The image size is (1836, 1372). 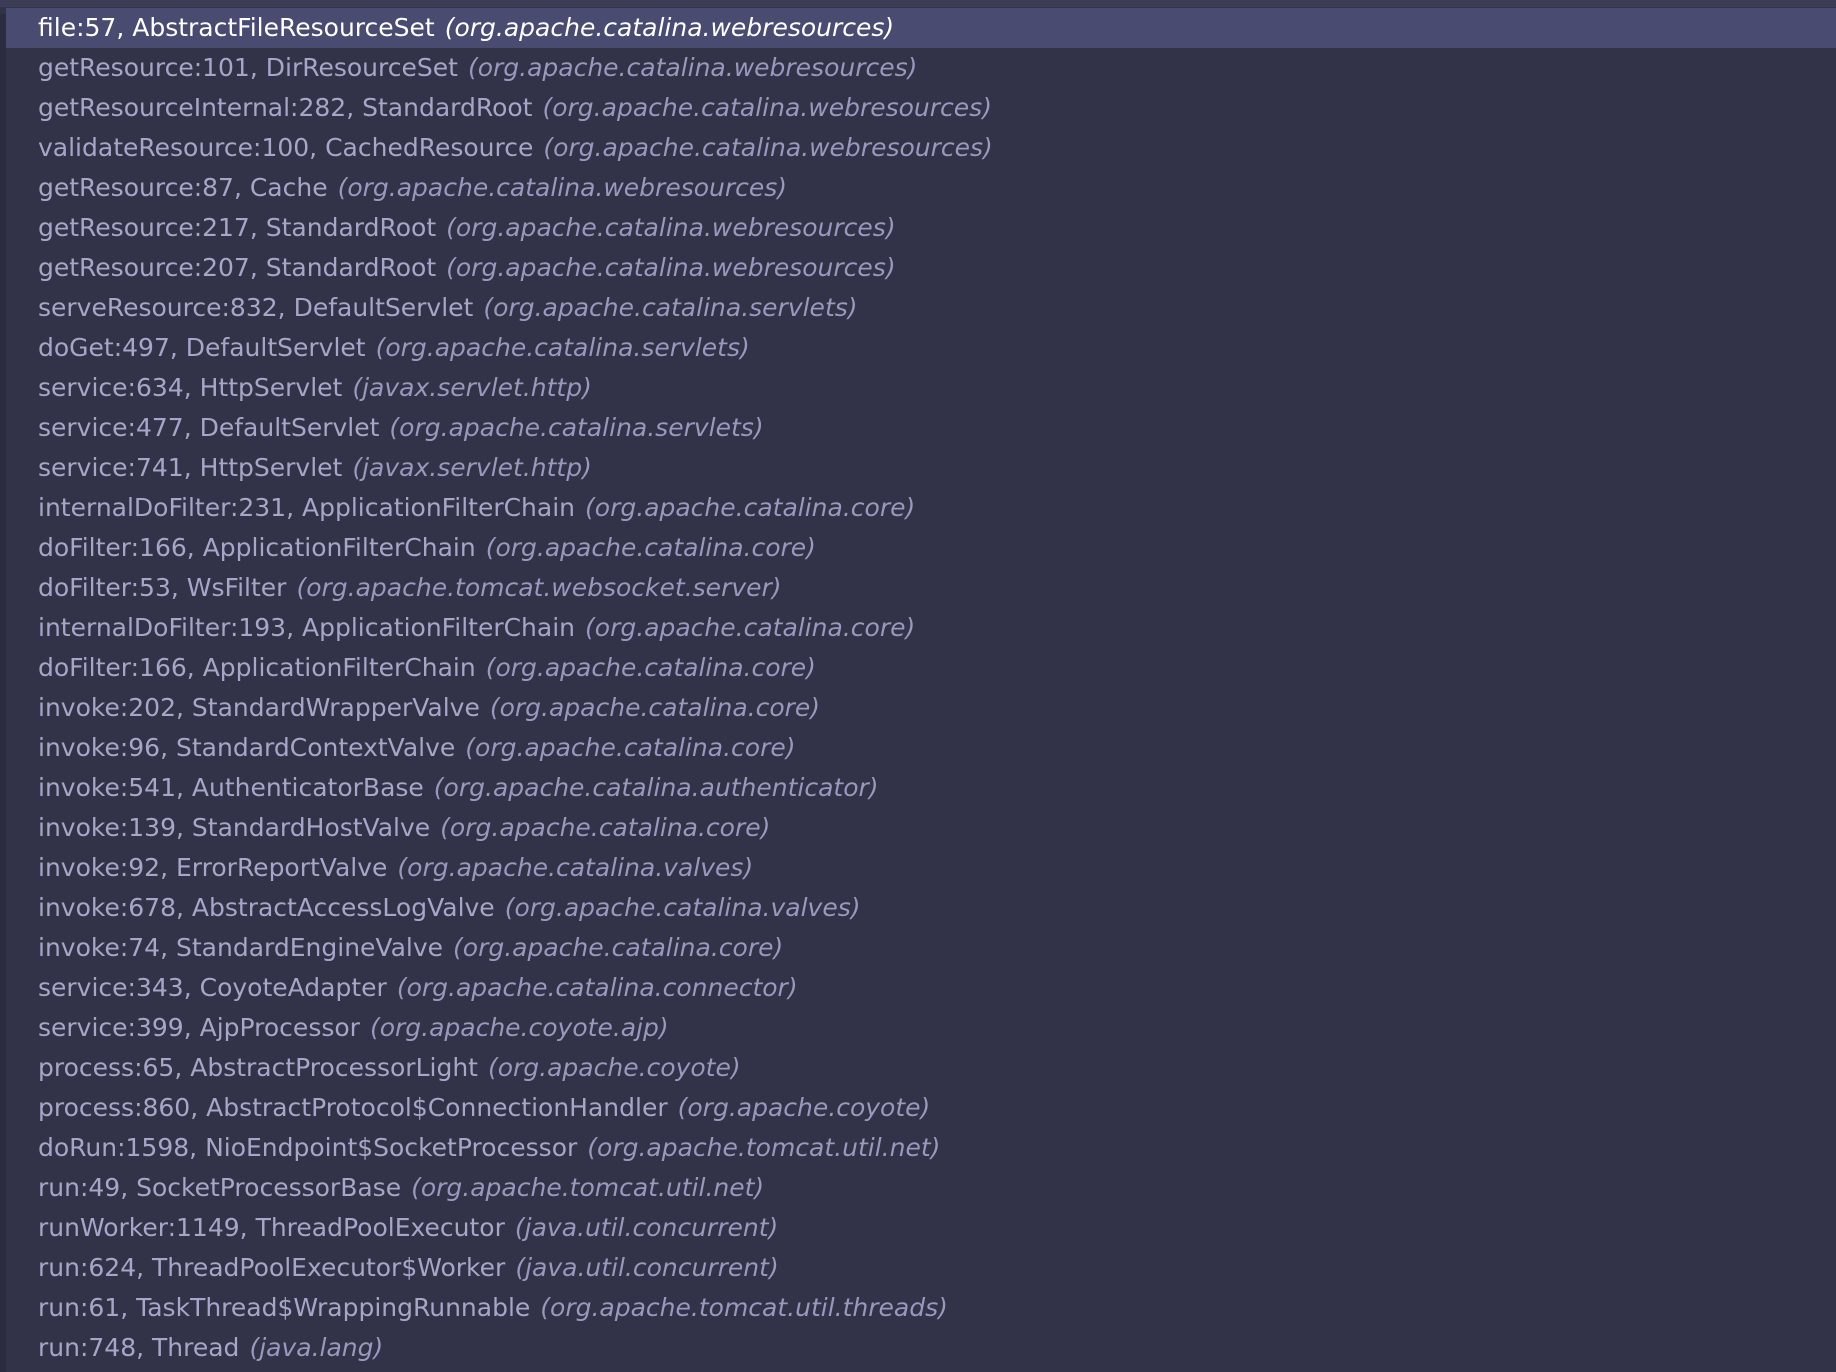 What do you see at coordinates (293, 987) in the screenshot?
I see `frame-class: CoyoteAdapter` at bounding box center [293, 987].